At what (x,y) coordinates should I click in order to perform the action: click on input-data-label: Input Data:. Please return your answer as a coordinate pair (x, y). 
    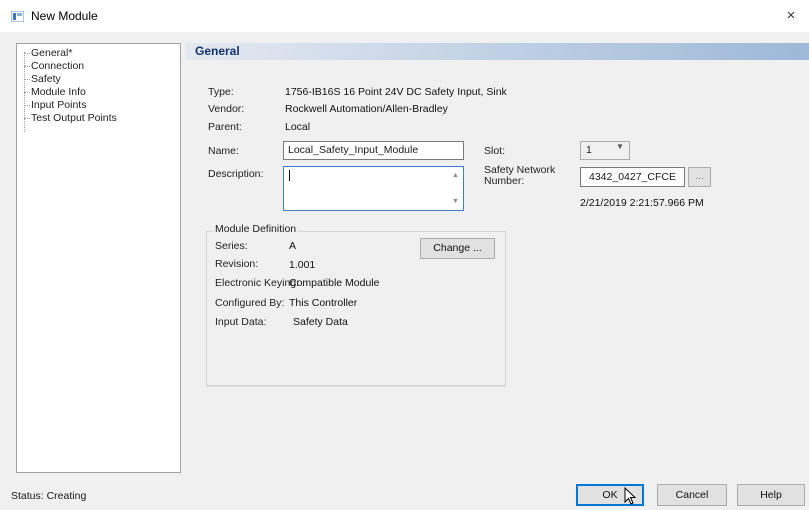
    Looking at the image, I should click on (241, 322).